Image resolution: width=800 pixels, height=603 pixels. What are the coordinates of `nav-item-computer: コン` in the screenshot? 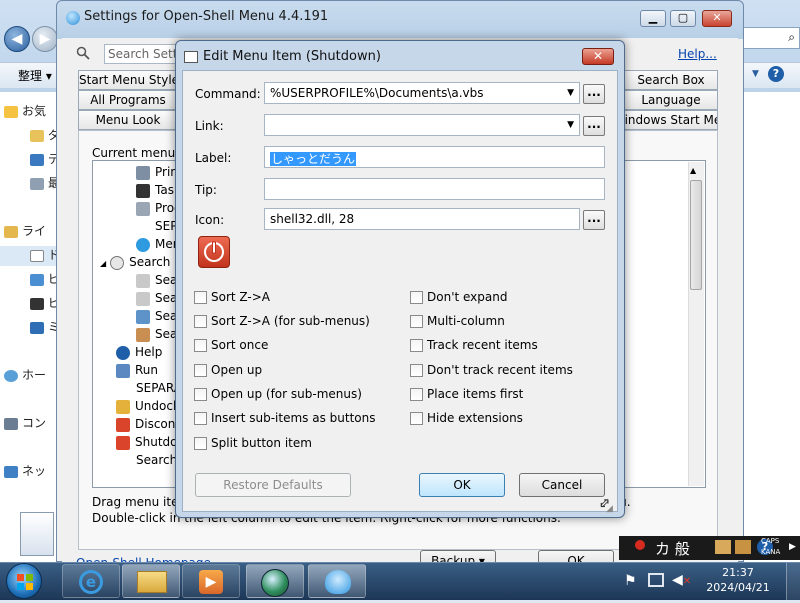 It's located at (32, 424).